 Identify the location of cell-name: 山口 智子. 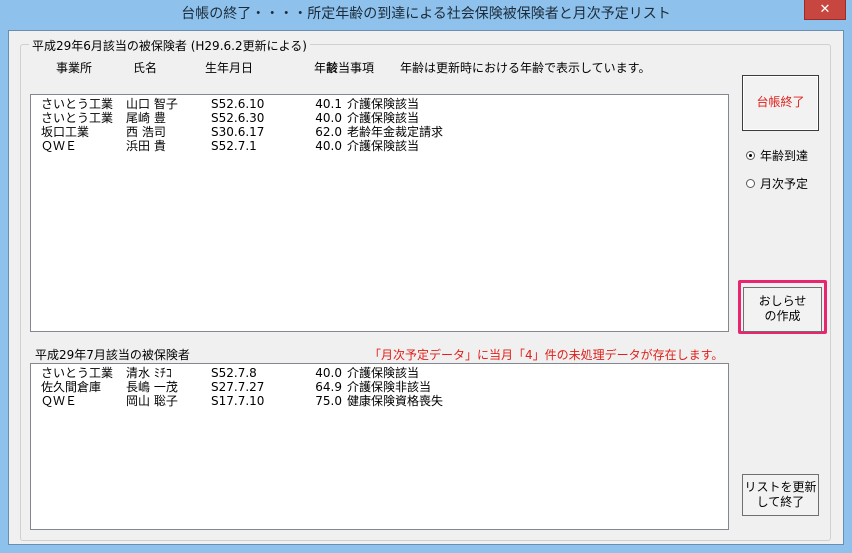
(152, 104).